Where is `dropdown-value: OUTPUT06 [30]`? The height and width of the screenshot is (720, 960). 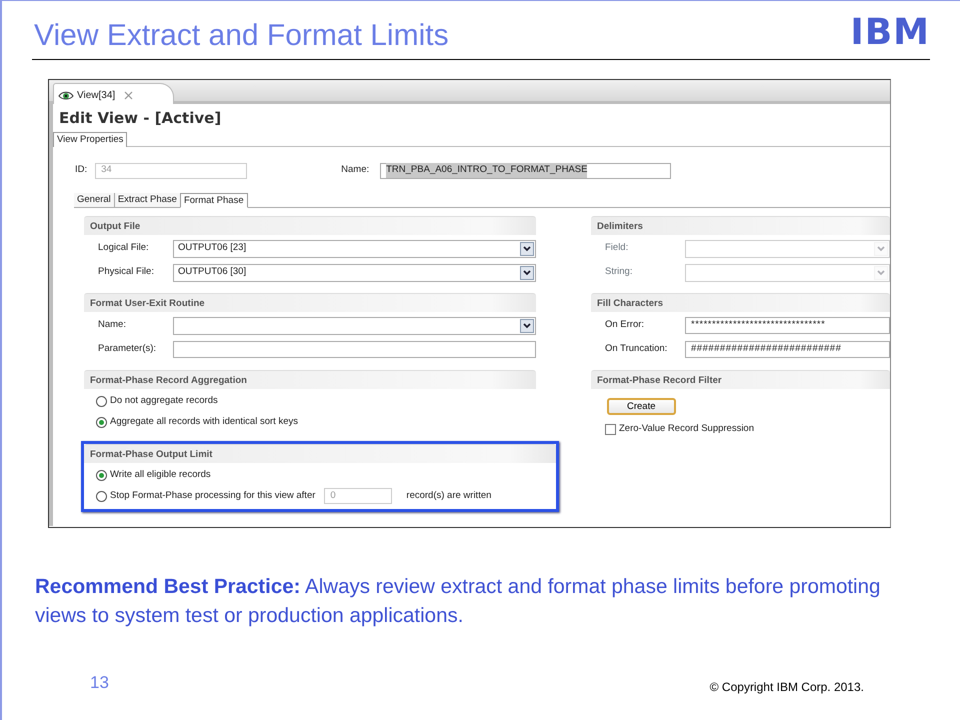 dropdown-value: OUTPUT06 [30] is located at coordinates (212, 272).